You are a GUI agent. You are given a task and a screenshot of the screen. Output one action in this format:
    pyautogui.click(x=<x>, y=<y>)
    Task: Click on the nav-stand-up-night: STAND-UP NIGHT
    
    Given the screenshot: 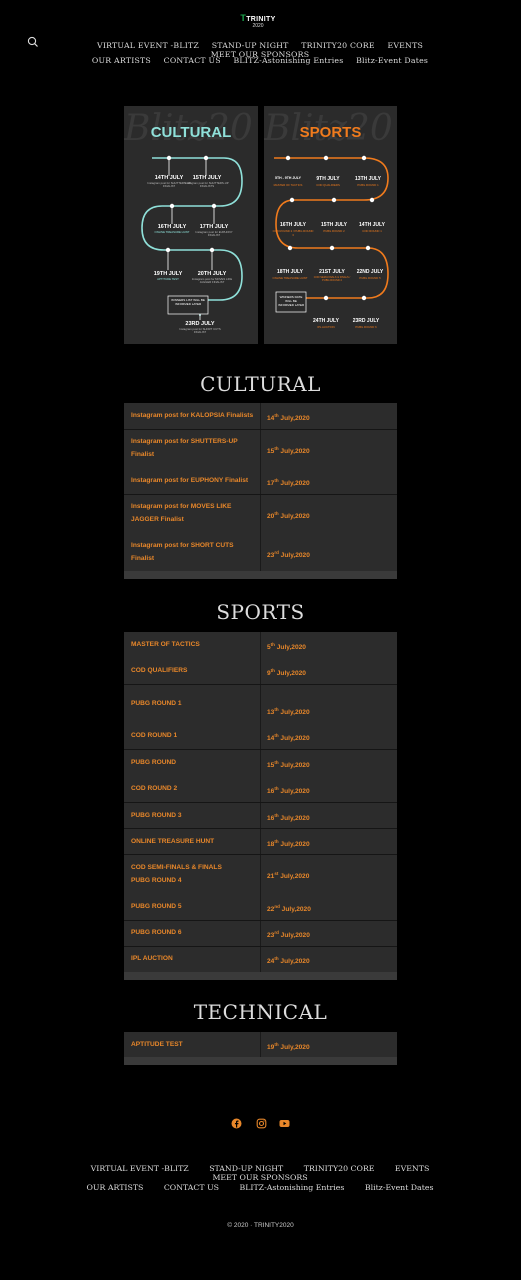 What is the action you would take?
    pyautogui.click(x=250, y=45)
    